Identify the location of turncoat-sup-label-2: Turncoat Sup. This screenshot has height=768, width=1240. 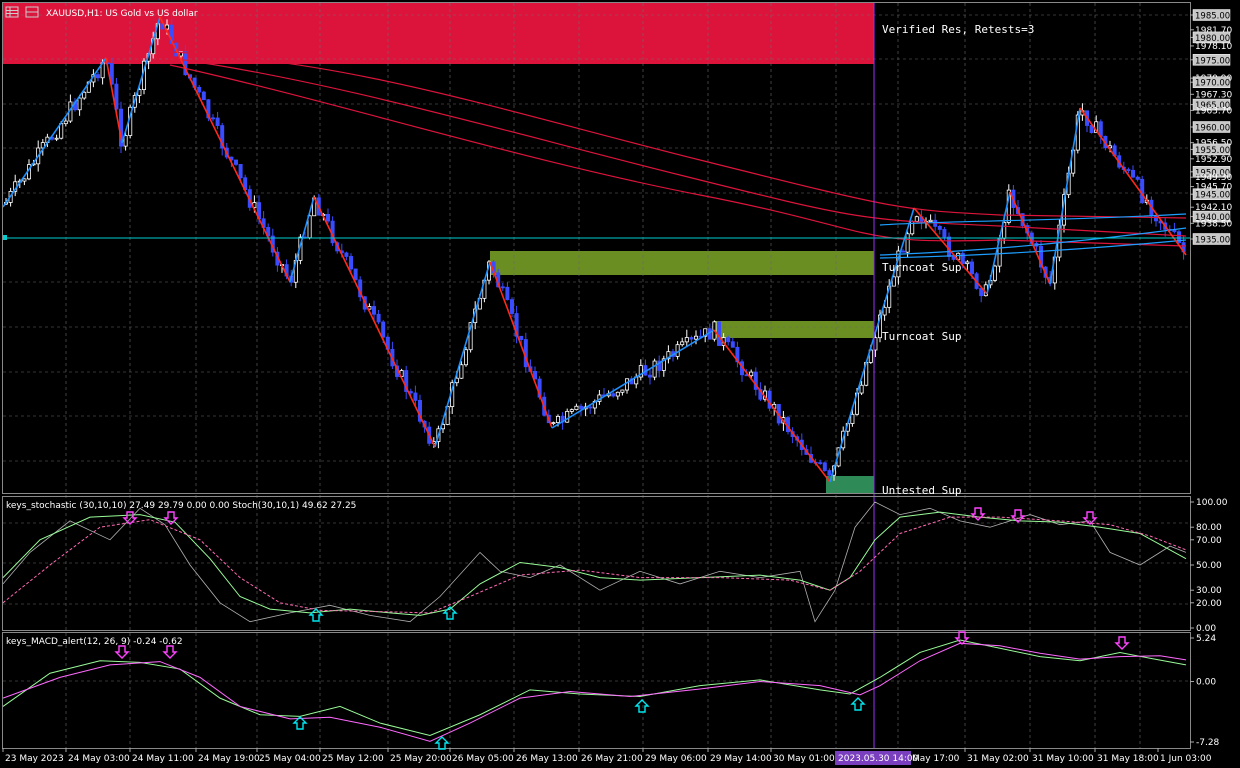
(921, 336).